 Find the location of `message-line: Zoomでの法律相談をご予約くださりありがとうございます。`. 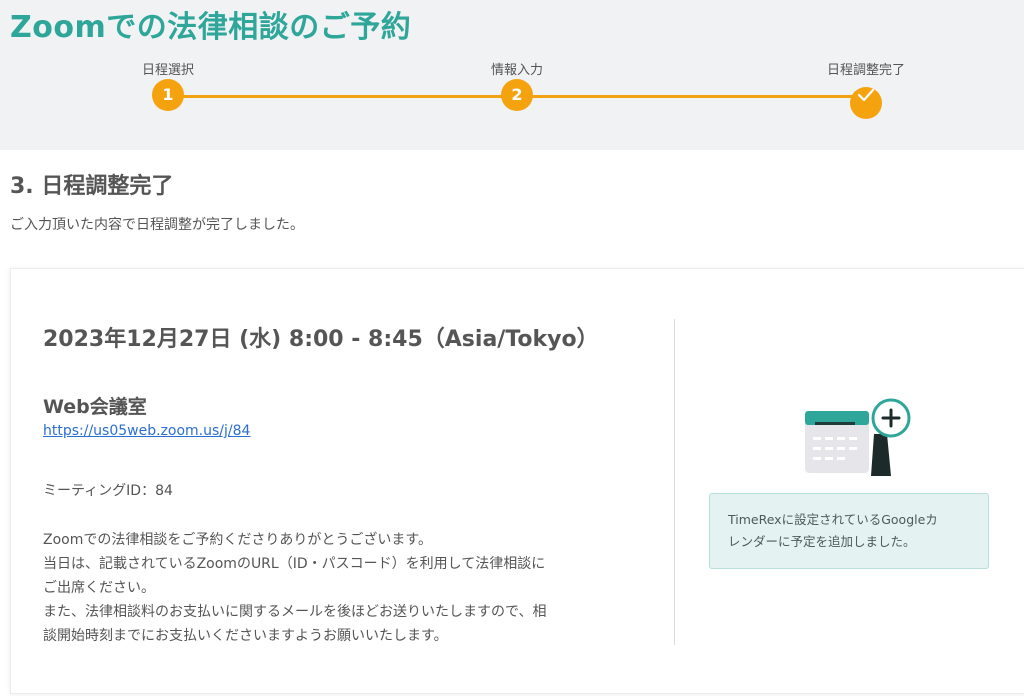

message-line: Zoomでの法律相談をご予約くださりありがとうございます。 is located at coordinates (237, 540).